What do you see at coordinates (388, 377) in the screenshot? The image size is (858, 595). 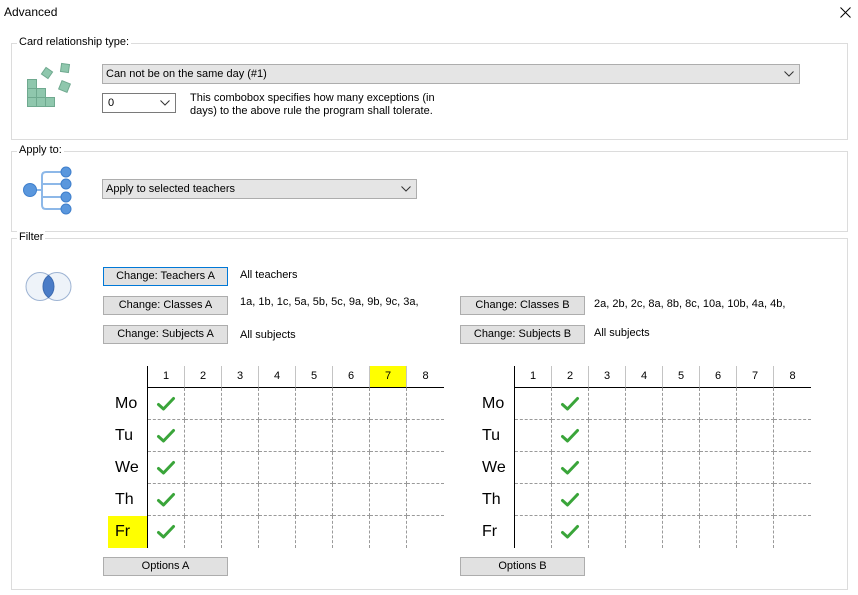 I see `period-header-7: 7` at bounding box center [388, 377].